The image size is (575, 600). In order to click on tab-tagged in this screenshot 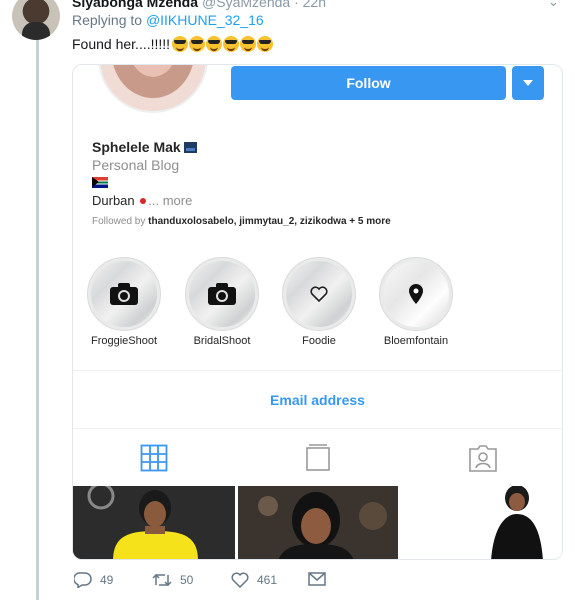, I will do `click(483, 458)`.